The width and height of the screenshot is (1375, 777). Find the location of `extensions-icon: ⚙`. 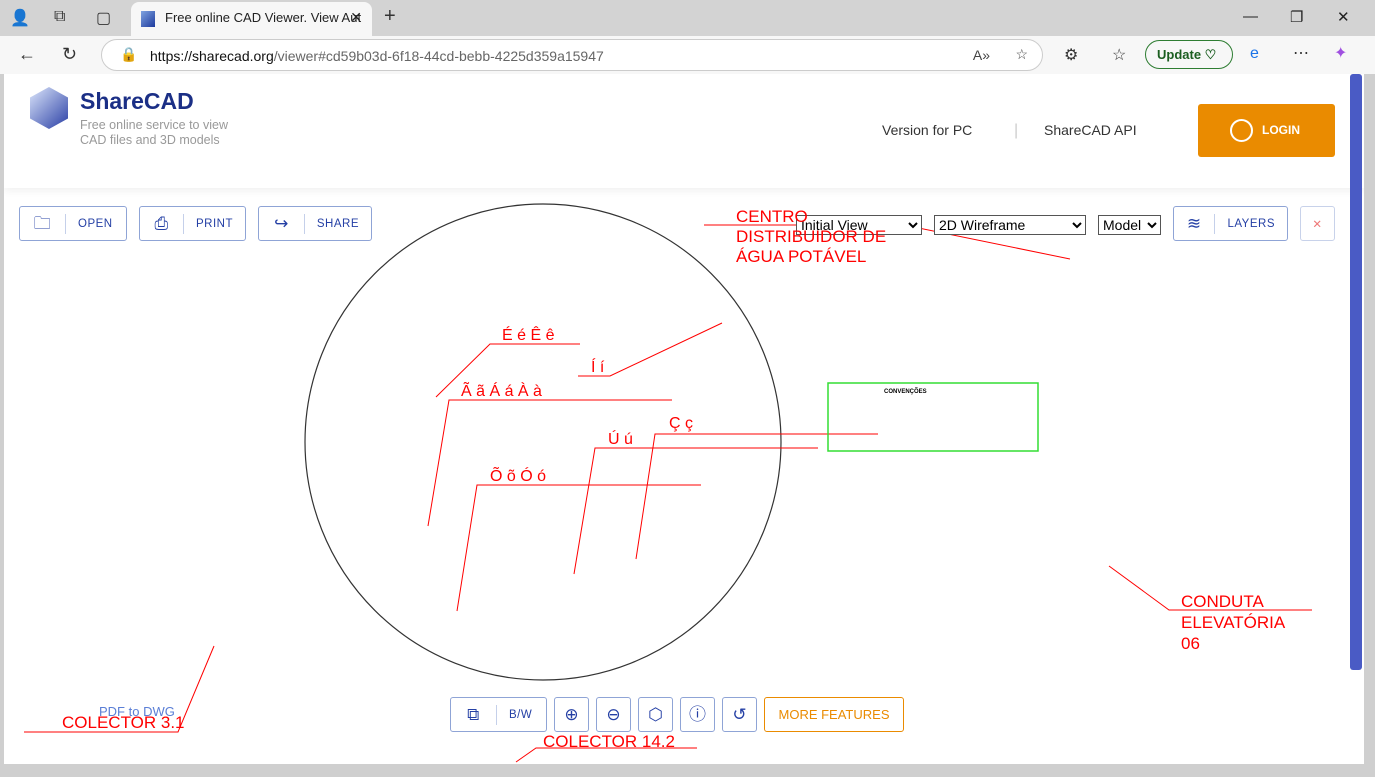

extensions-icon: ⚙ is located at coordinates (1071, 55).